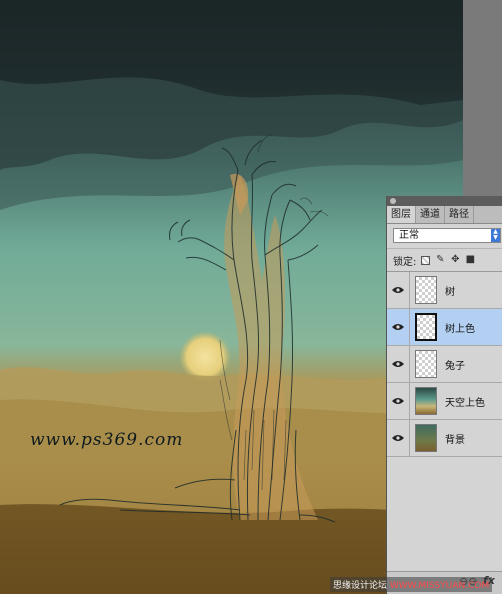 The image size is (502, 594). Describe the element at coordinates (460, 329) in the screenshot. I see `layer-name: 树上色` at that location.